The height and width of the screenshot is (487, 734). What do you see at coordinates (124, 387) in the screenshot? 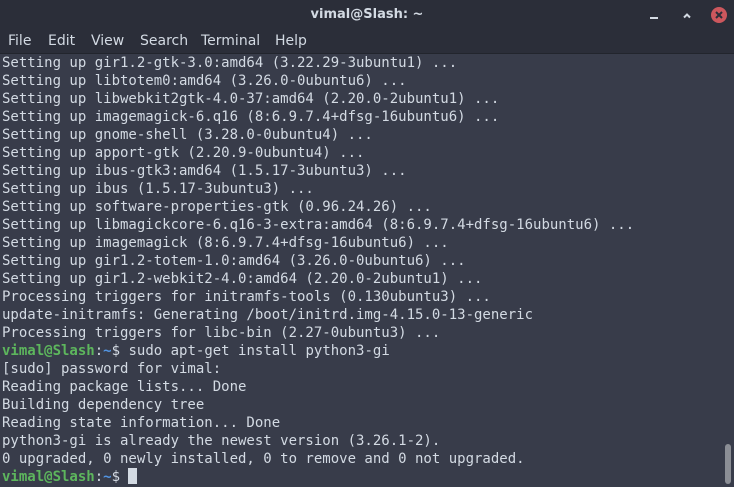
I see `output-line: Reading package lists... Done` at bounding box center [124, 387].